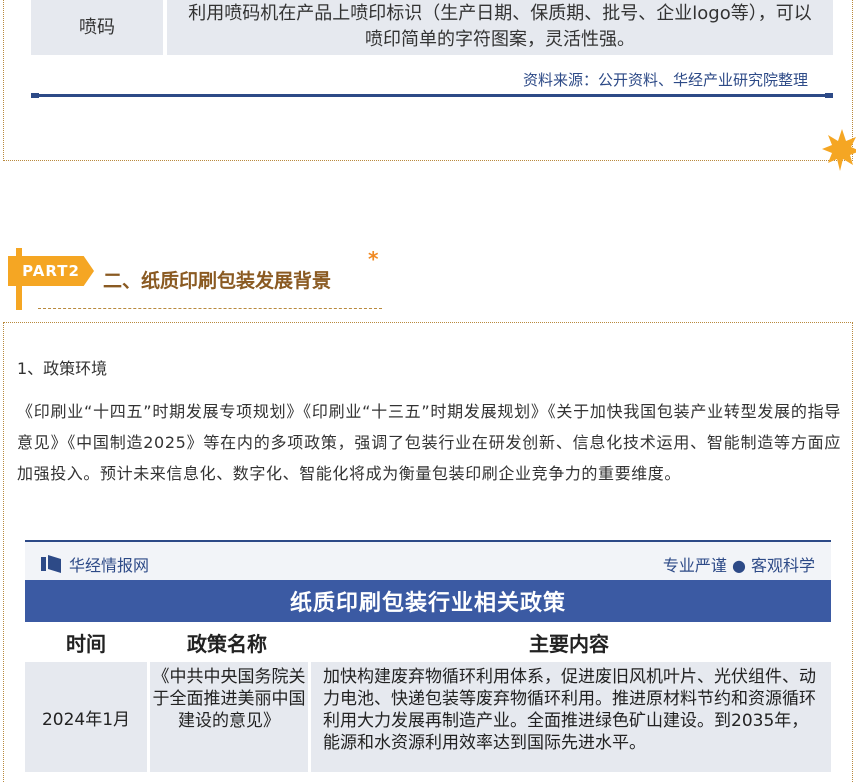 The width and height of the screenshot is (856, 782). I want to click on tagline: 专业严谨 ● 客观科学, so click(738, 565).